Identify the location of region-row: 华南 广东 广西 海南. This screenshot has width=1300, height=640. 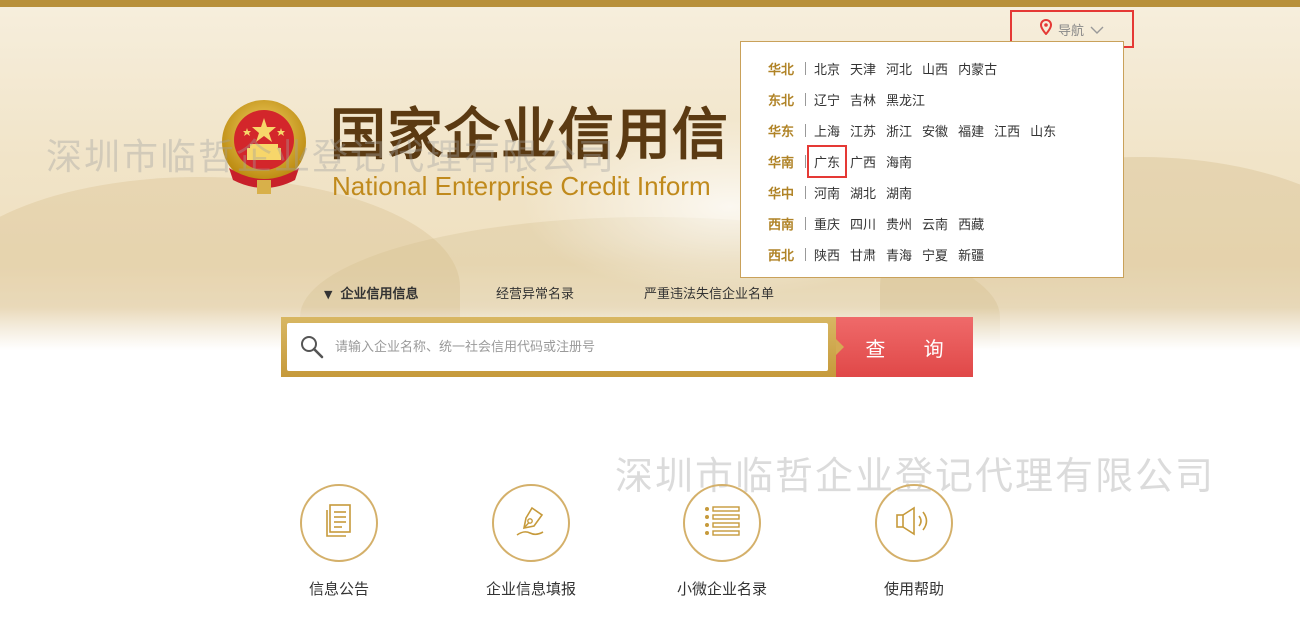
(845, 161).